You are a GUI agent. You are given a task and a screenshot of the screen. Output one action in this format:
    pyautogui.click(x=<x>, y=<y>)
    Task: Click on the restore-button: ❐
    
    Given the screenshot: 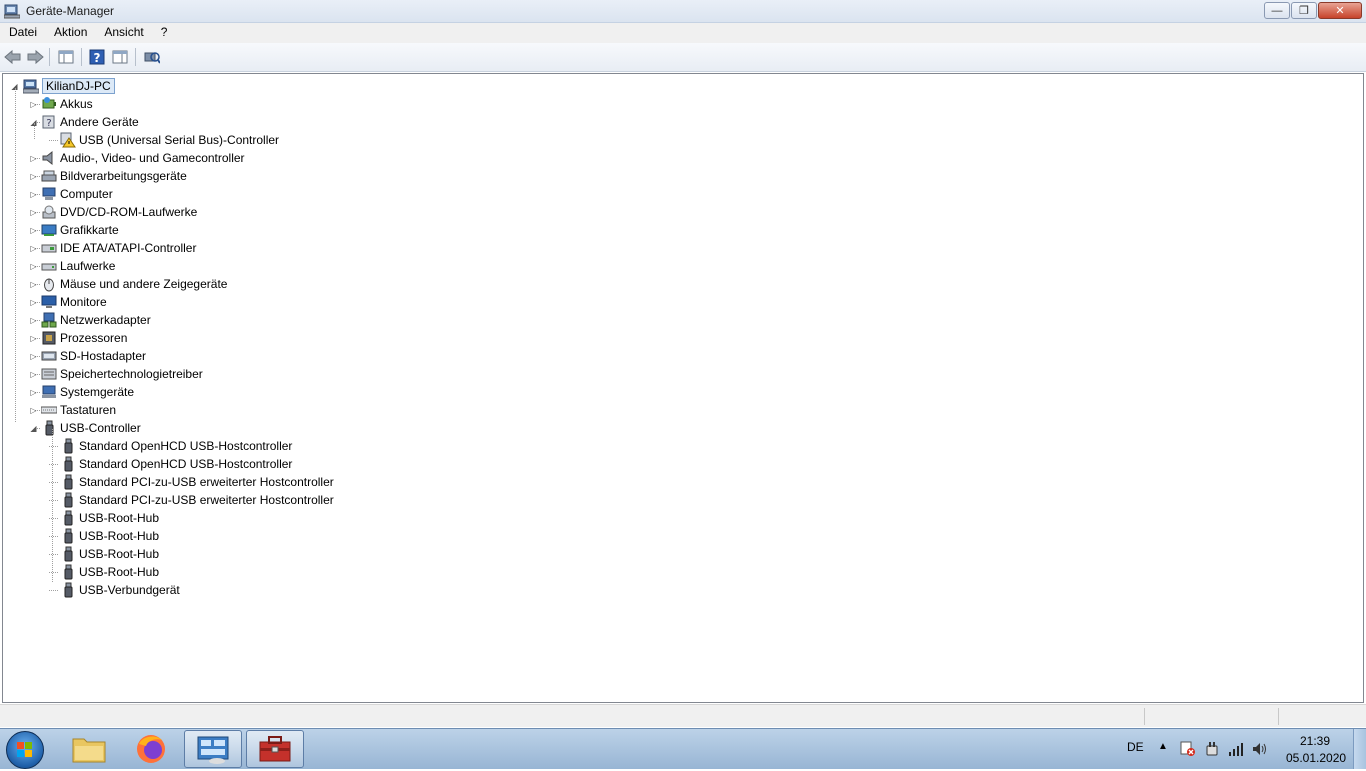 What is the action you would take?
    pyautogui.click(x=1304, y=10)
    